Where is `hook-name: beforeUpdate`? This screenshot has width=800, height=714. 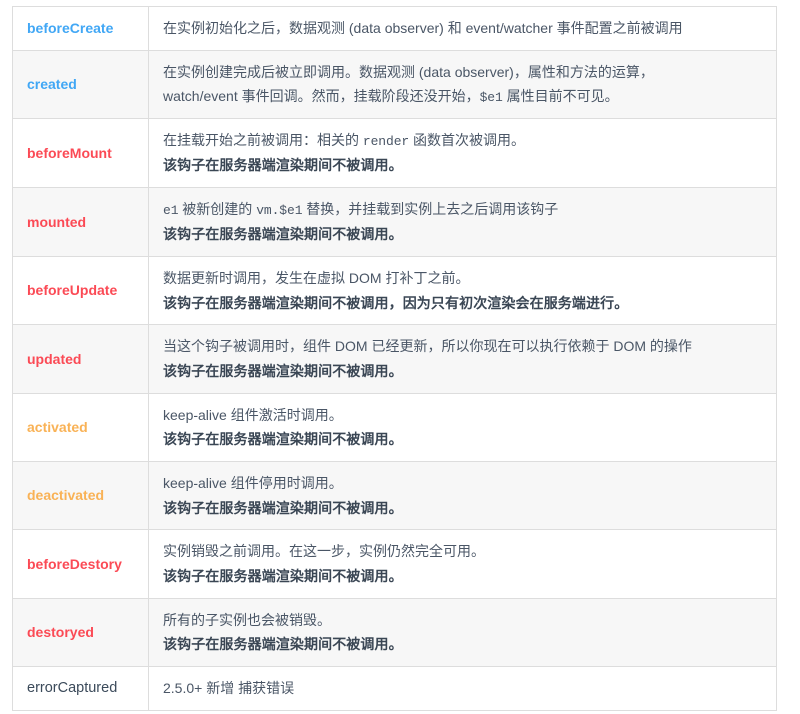
hook-name: beforeUpdate is located at coordinates (72, 290).